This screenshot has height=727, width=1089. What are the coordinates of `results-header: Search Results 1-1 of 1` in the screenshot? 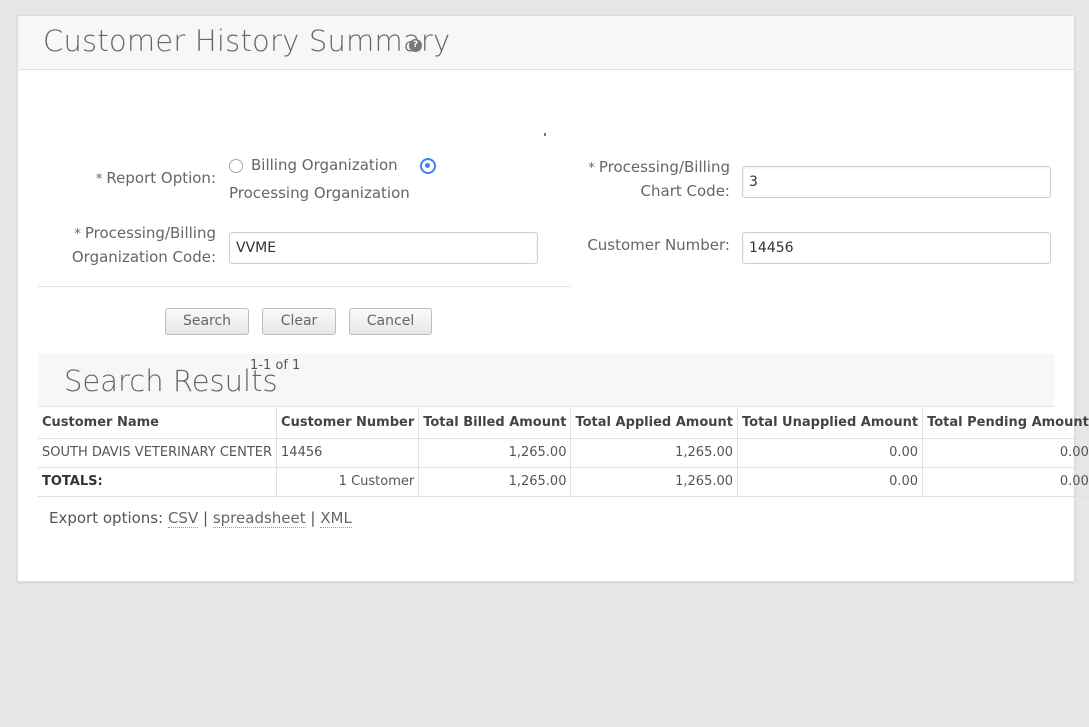 It's located at (546, 380).